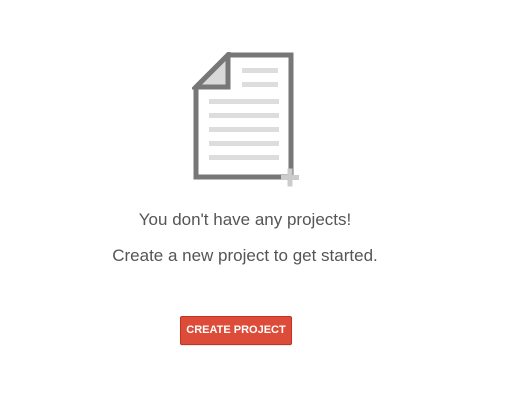 The image size is (516, 410). I want to click on empty-state-title: You don't have any projects!, so click(245, 219).